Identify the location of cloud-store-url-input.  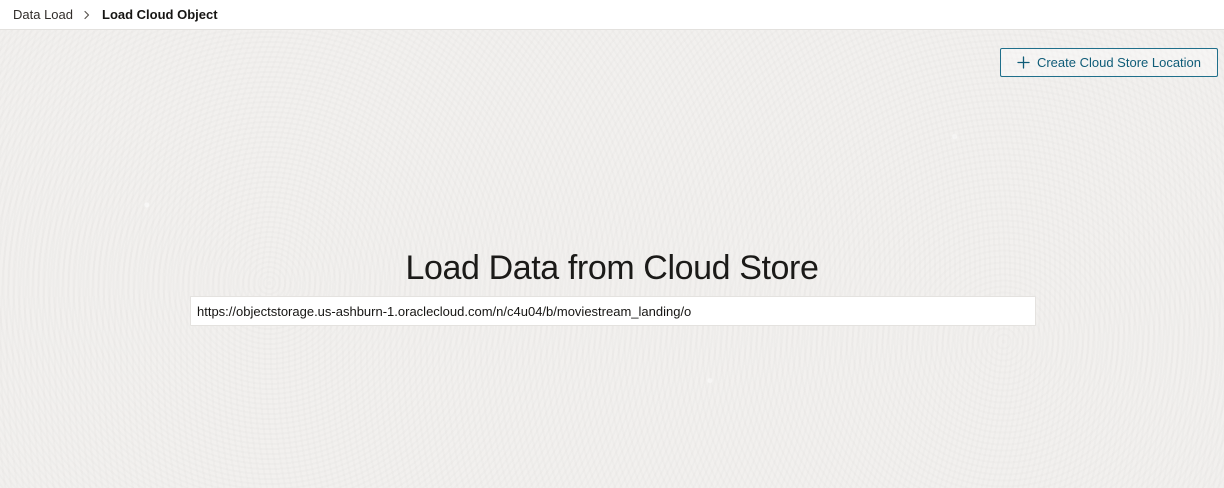
(613, 311).